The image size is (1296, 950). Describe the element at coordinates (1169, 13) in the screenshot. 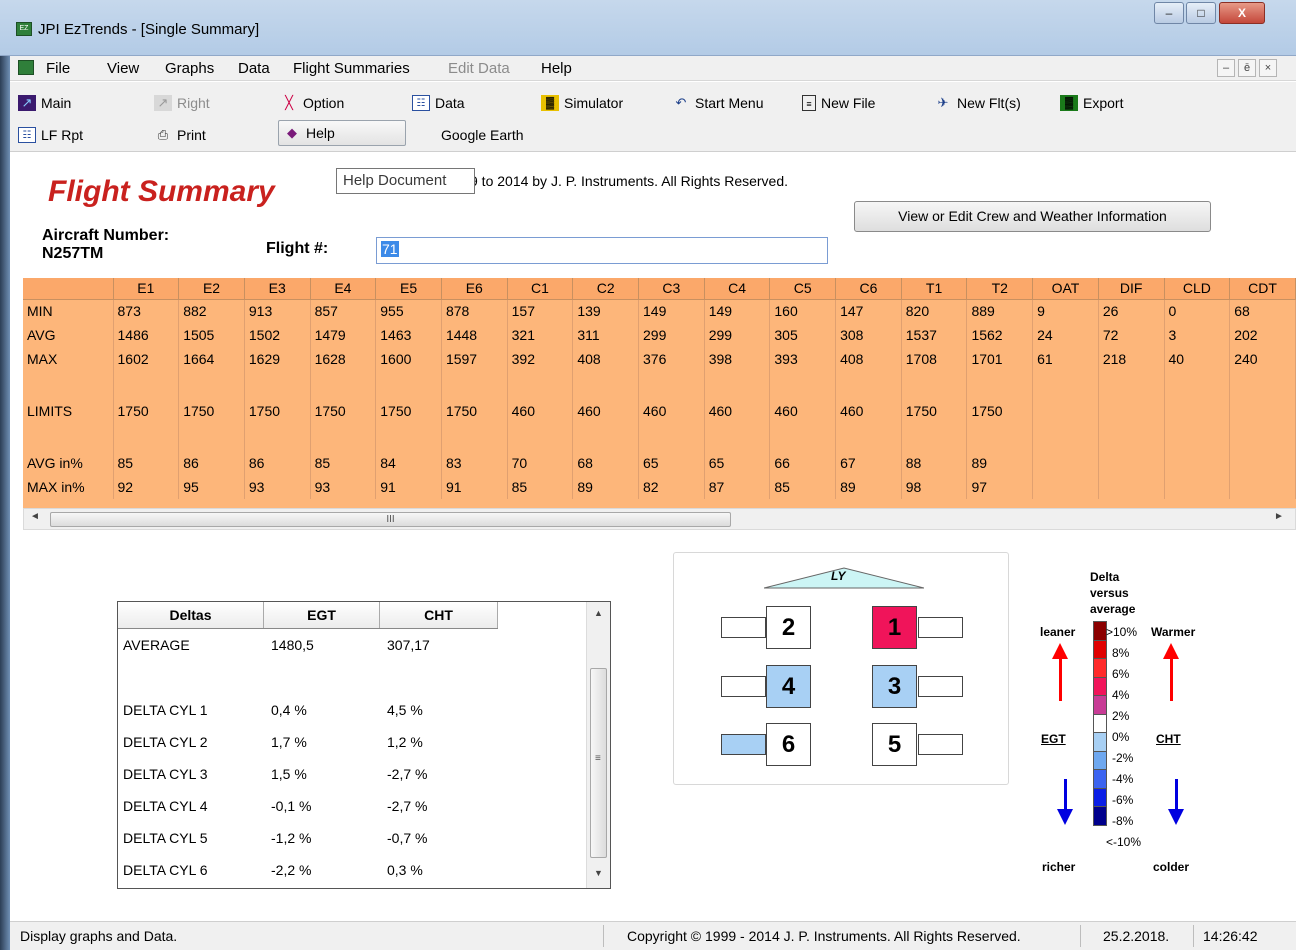

I see `minimize-button: –` at that location.